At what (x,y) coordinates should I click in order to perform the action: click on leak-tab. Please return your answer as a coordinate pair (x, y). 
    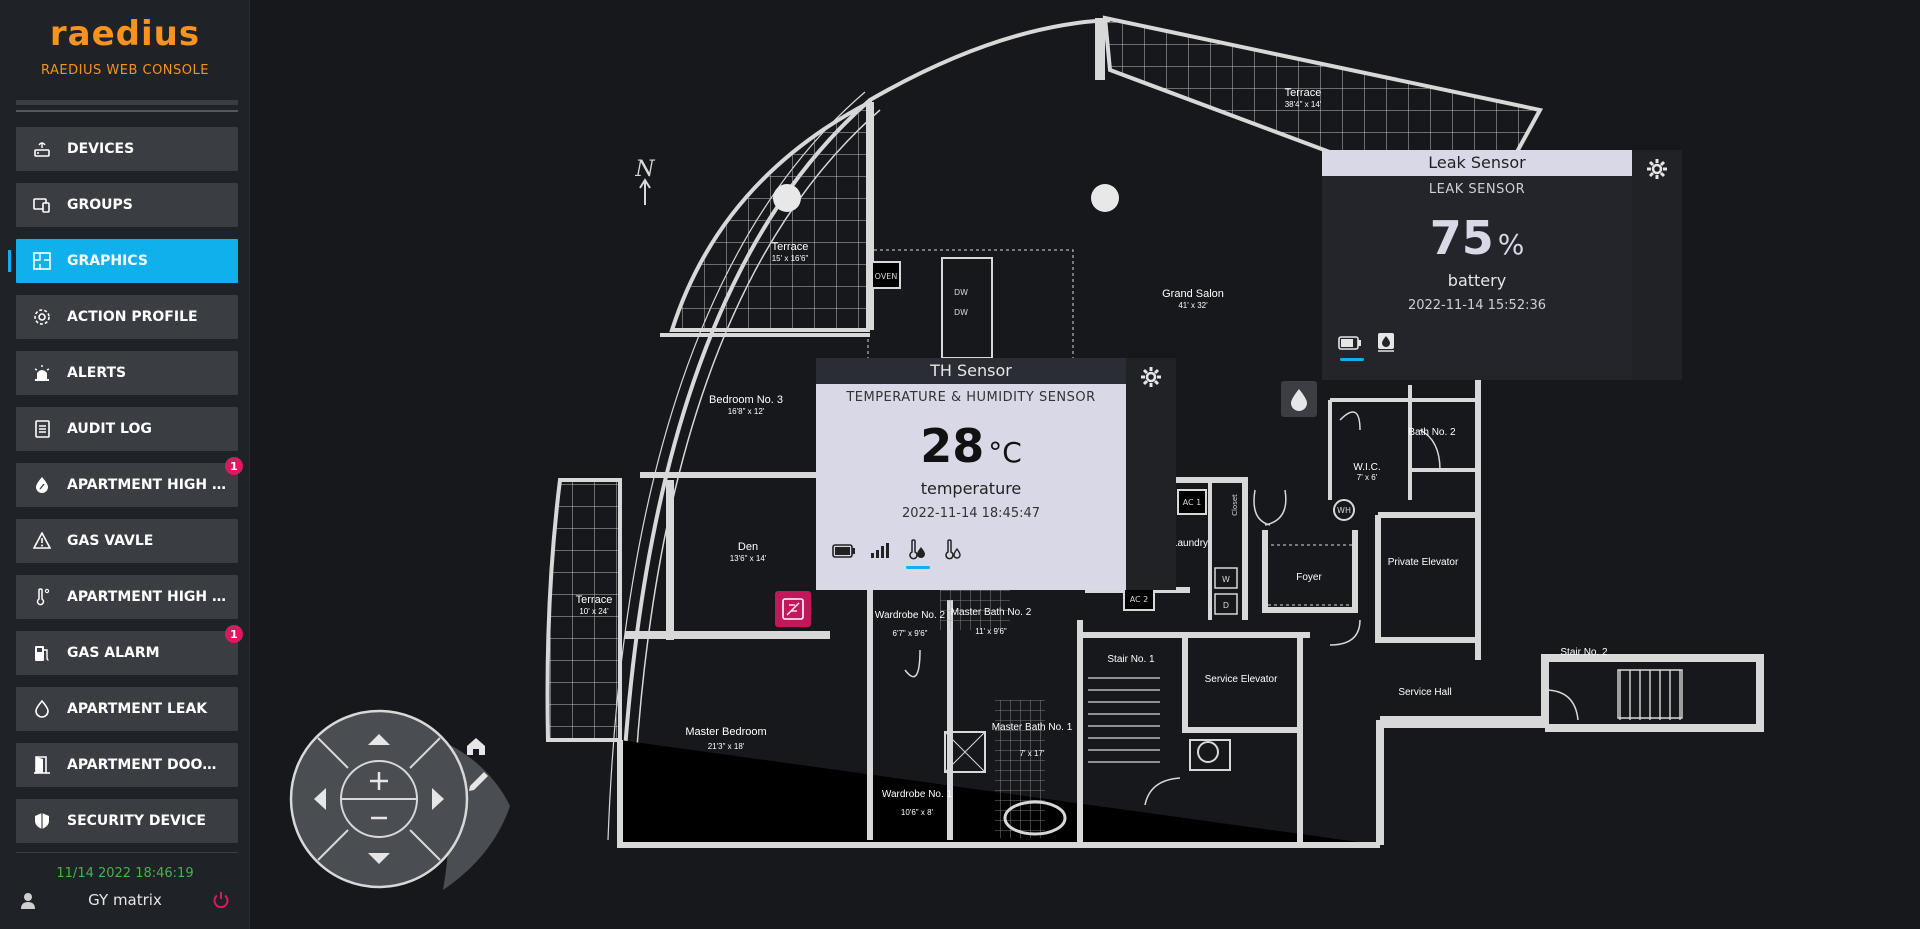
    Looking at the image, I should click on (1386, 344).